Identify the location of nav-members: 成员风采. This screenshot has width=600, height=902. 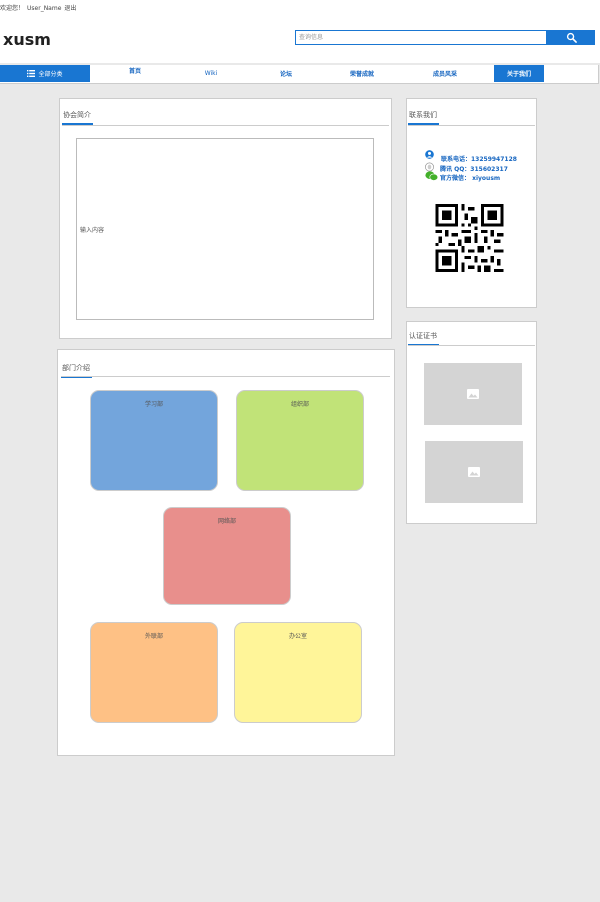
(445, 73).